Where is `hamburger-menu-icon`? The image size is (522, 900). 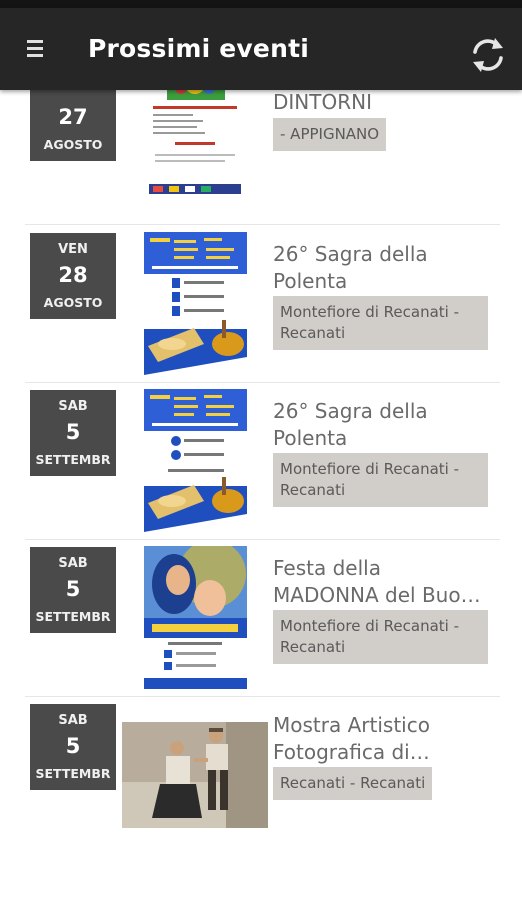
hamburger-menu-icon is located at coordinates (36, 49).